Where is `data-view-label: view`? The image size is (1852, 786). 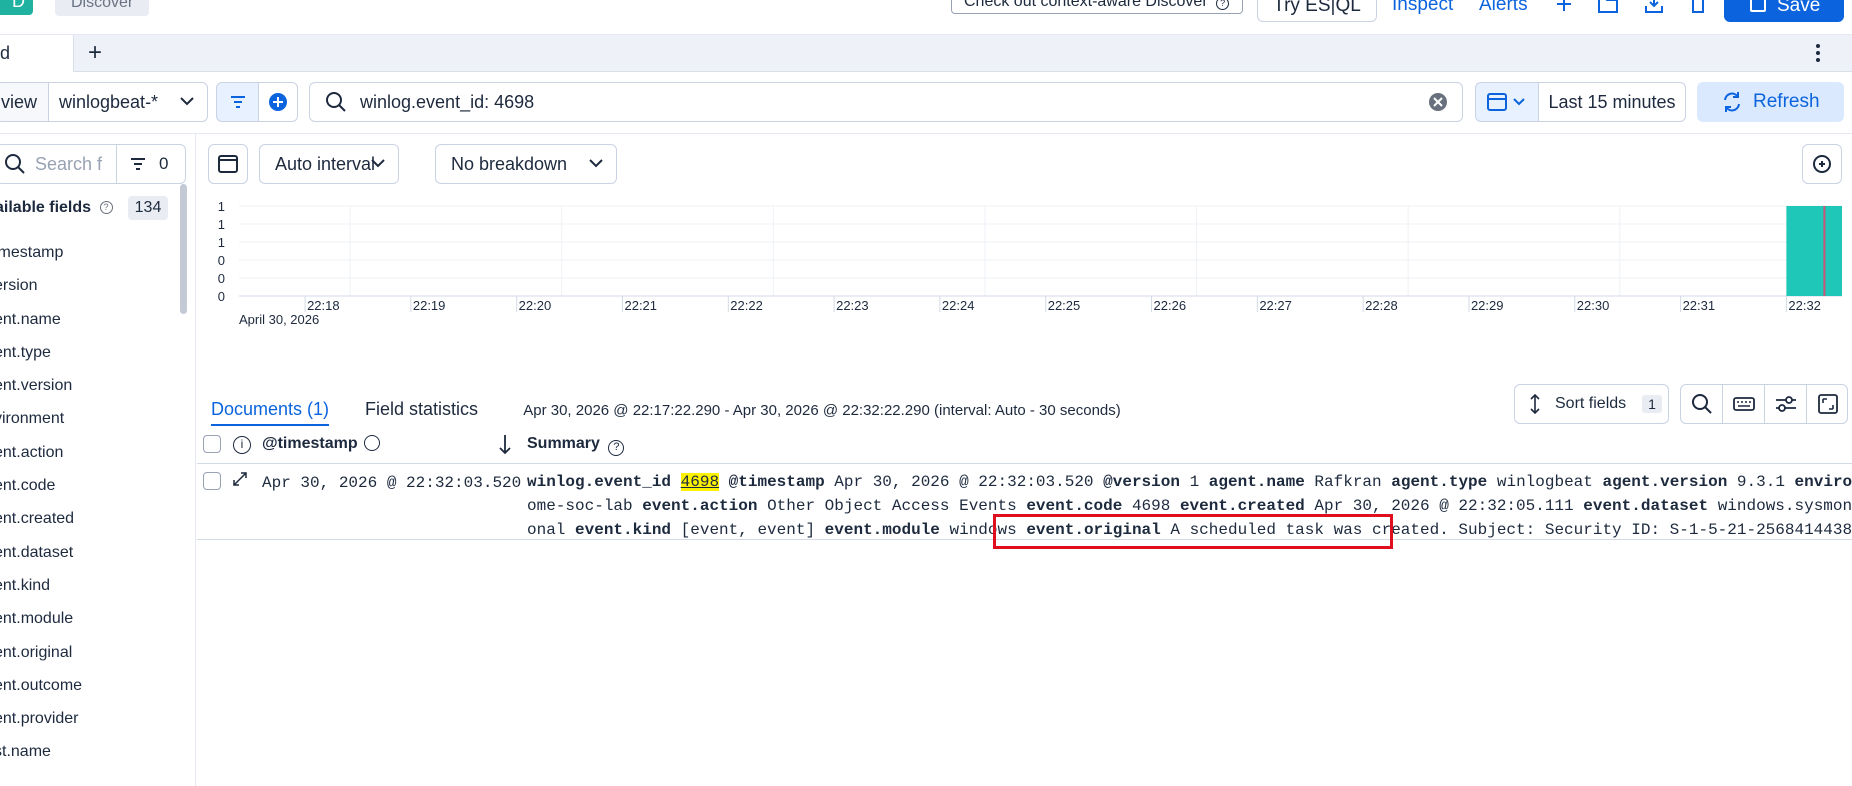 data-view-label: view is located at coordinates (24, 102).